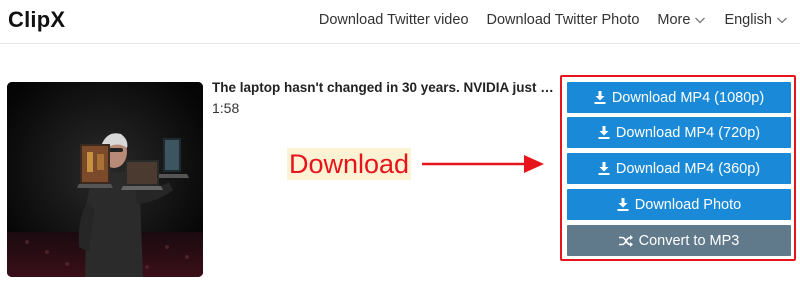 The image size is (800, 288). Describe the element at coordinates (689, 240) in the screenshot. I see `button-label: Convert to MP3` at that location.